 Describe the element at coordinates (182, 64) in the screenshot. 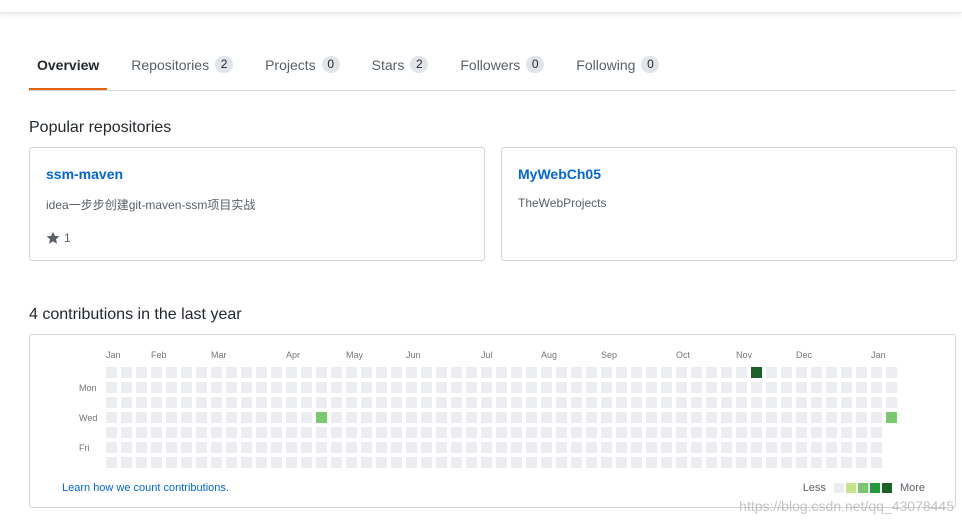

I see `tab-repositories: Repositories 2` at that location.